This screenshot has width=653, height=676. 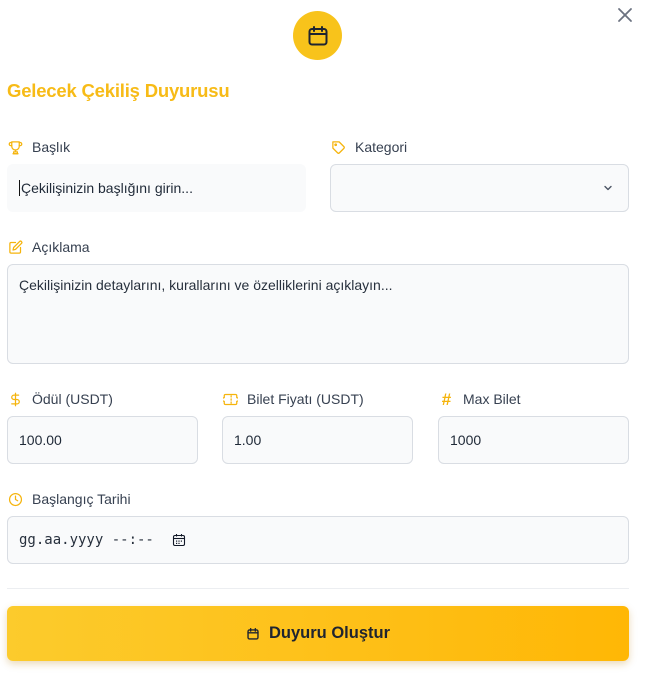 What do you see at coordinates (86, 540) in the screenshot?
I see `start-date-placeholder: gg.aa.yyyy --:--` at bounding box center [86, 540].